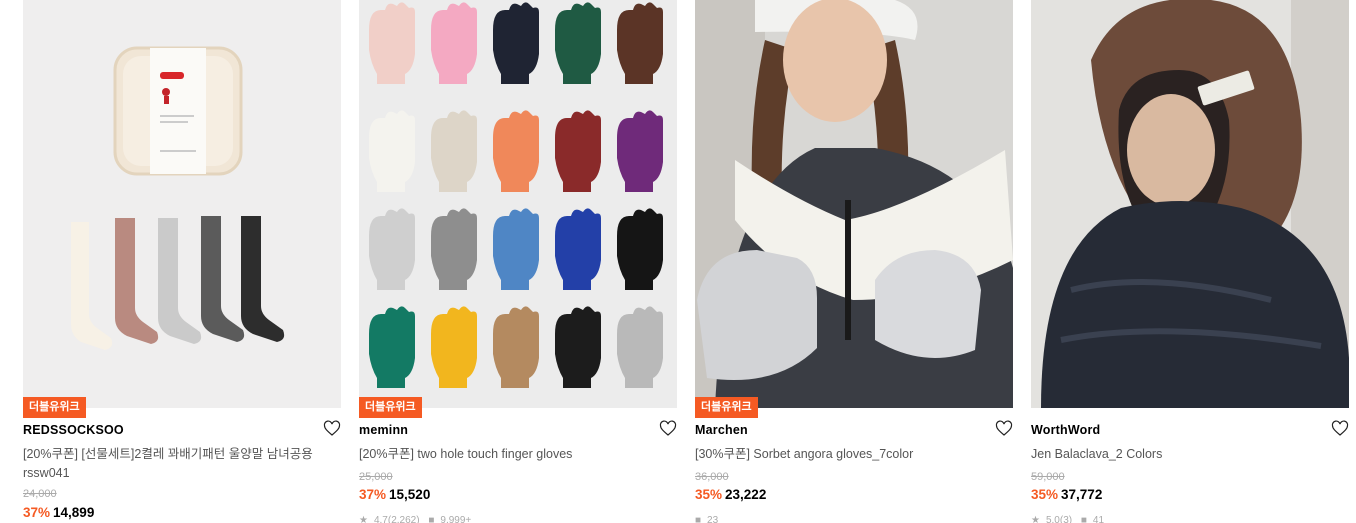  I want to click on product-title: [20%쿠폰] [선물세트]2켤레 꽈배기패턴 울양말 남녀공용 rssw041, so click(173, 464).